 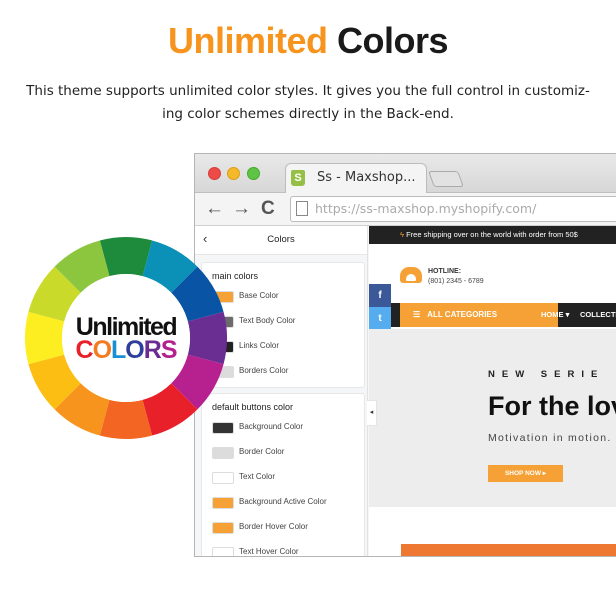 What do you see at coordinates (268, 209) in the screenshot?
I see `reload-icon: C` at bounding box center [268, 209].